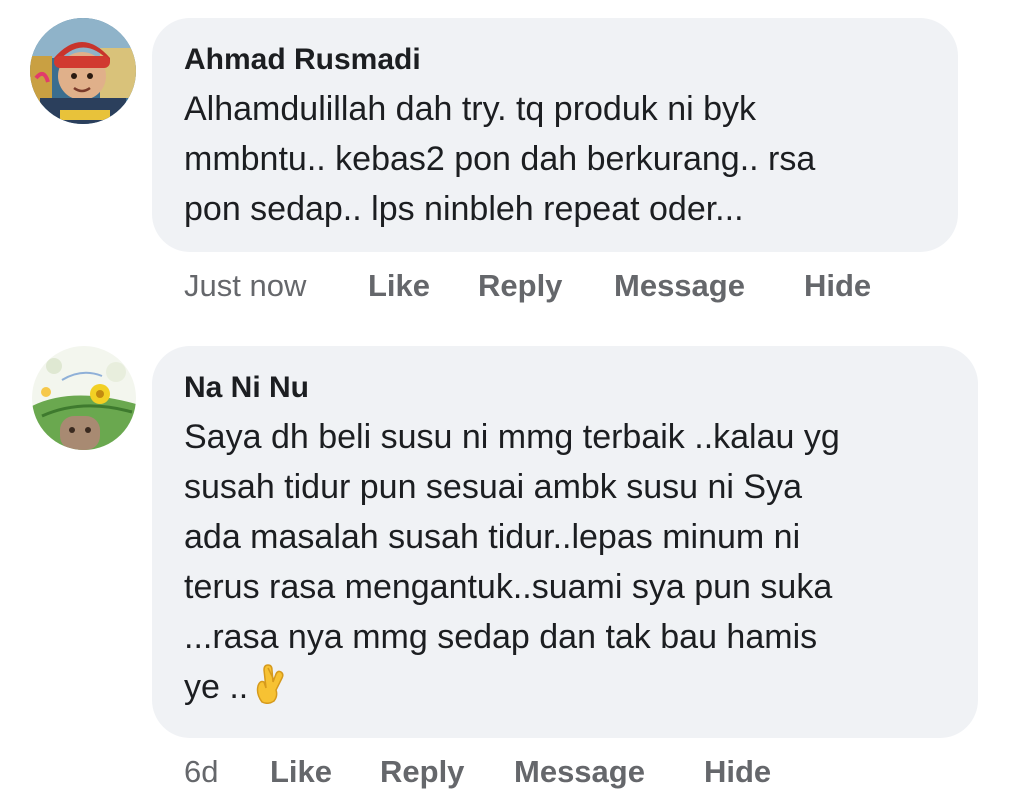 This screenshot has width=1024, height=796. I want to click on comment-text-line: susah tidur pun sesuai ambk susu ni Sya, so click(493, 487).